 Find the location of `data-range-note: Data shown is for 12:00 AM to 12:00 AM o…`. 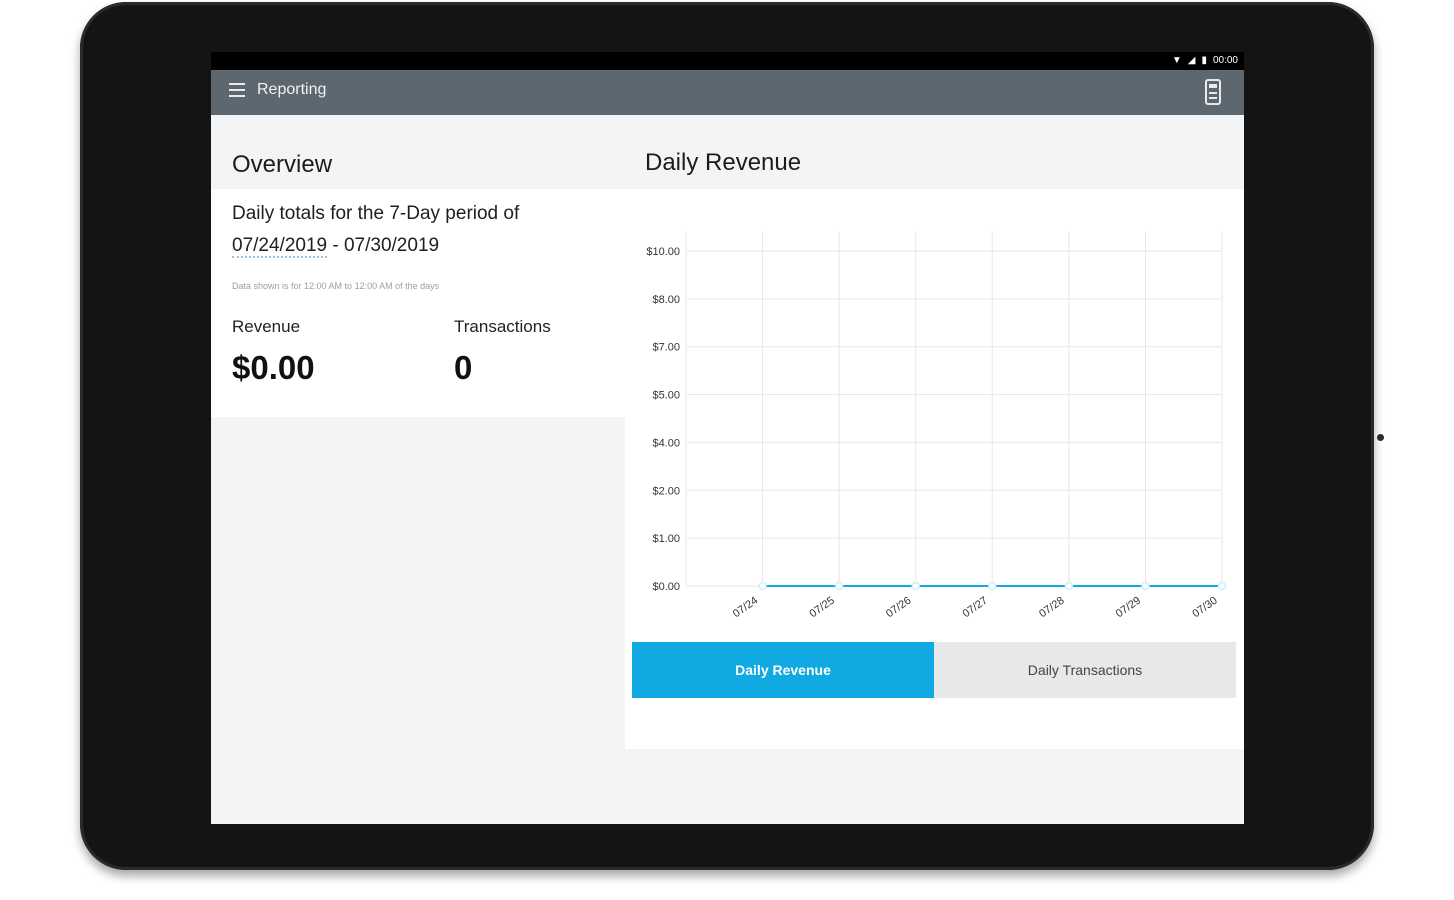

data-range-note: Data shown is for 12:00 AM to 12:00 AM o… is located at coordinates (336, 286).